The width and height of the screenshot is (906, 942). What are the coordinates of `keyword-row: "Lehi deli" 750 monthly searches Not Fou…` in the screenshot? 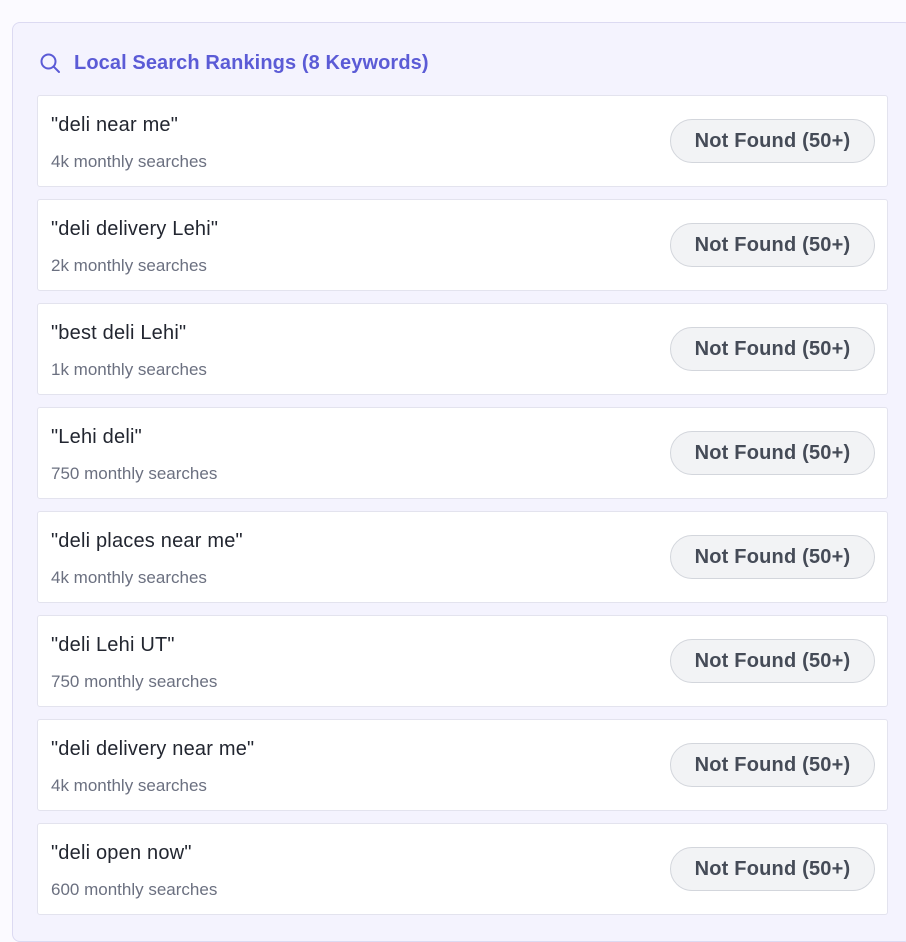 It's located at (462, 453).